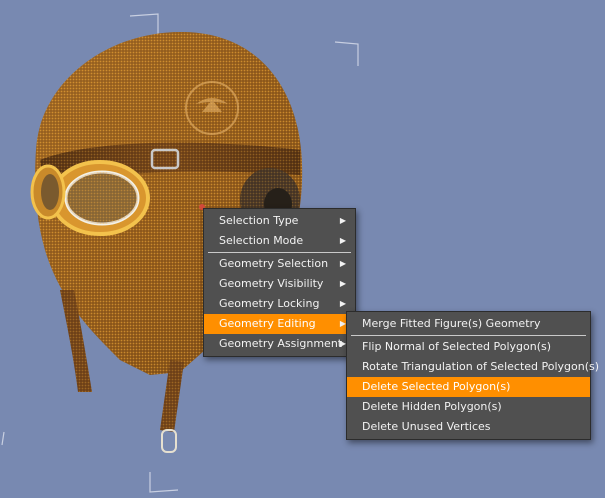 This screenshot has height=498, width=605. I want to click on menu-item-label: Flip Normal of Selected Polygon(s), so click(457, 346).